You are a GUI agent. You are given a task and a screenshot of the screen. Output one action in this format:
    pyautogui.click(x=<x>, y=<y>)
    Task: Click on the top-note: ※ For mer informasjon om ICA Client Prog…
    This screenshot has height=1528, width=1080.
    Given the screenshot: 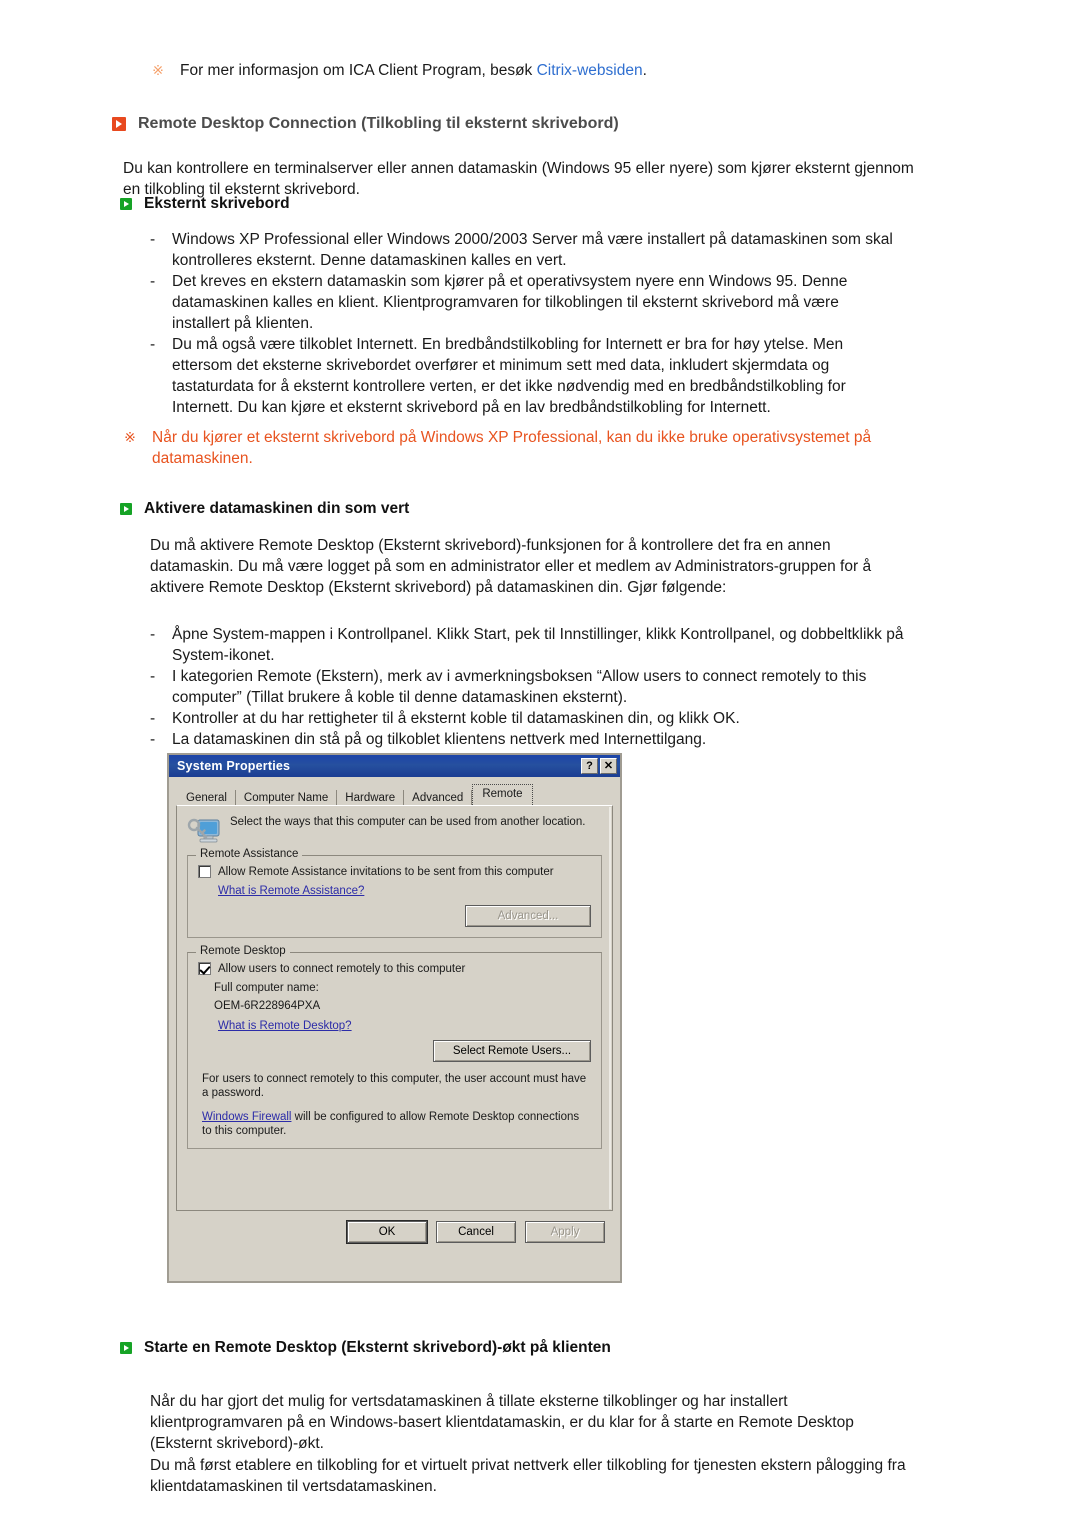 What is the action you would take?
    pyautogui.click(x=545, y=70)
    